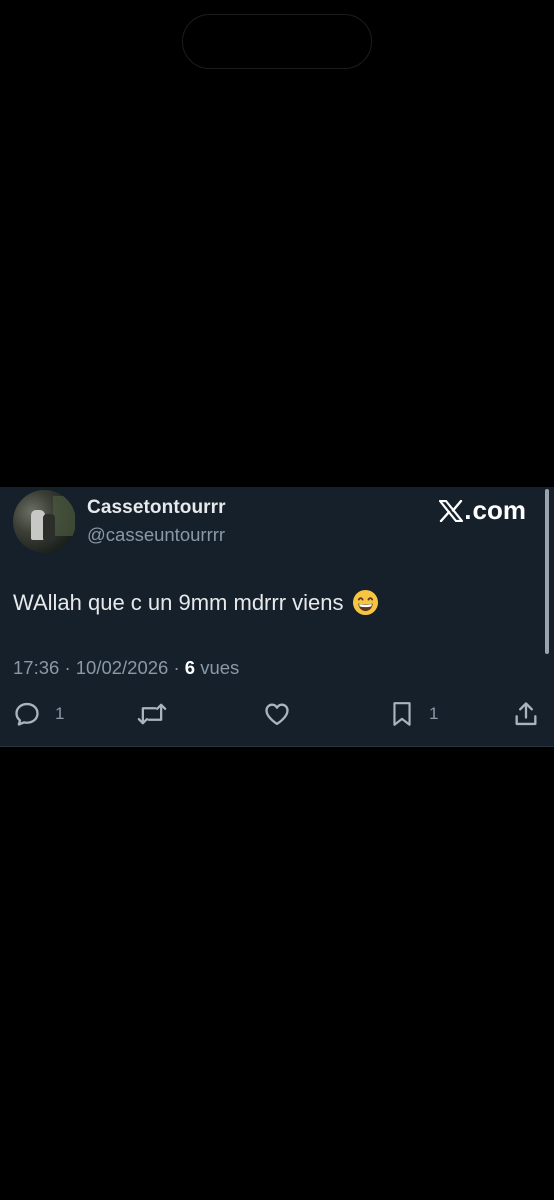 Image resolution: width=554 pixels, height=1200 pixels. I want to click on reply-button: 1, so click(38, 714).